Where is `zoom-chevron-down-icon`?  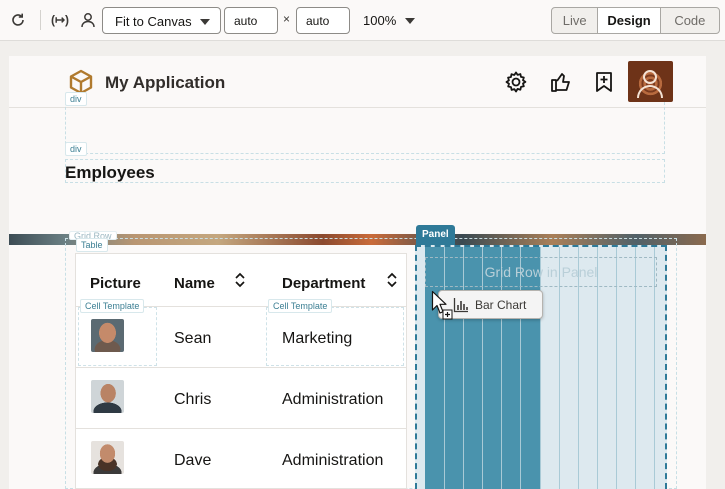
zoom-chevron-down-icon is located at coordinates (410, 21).